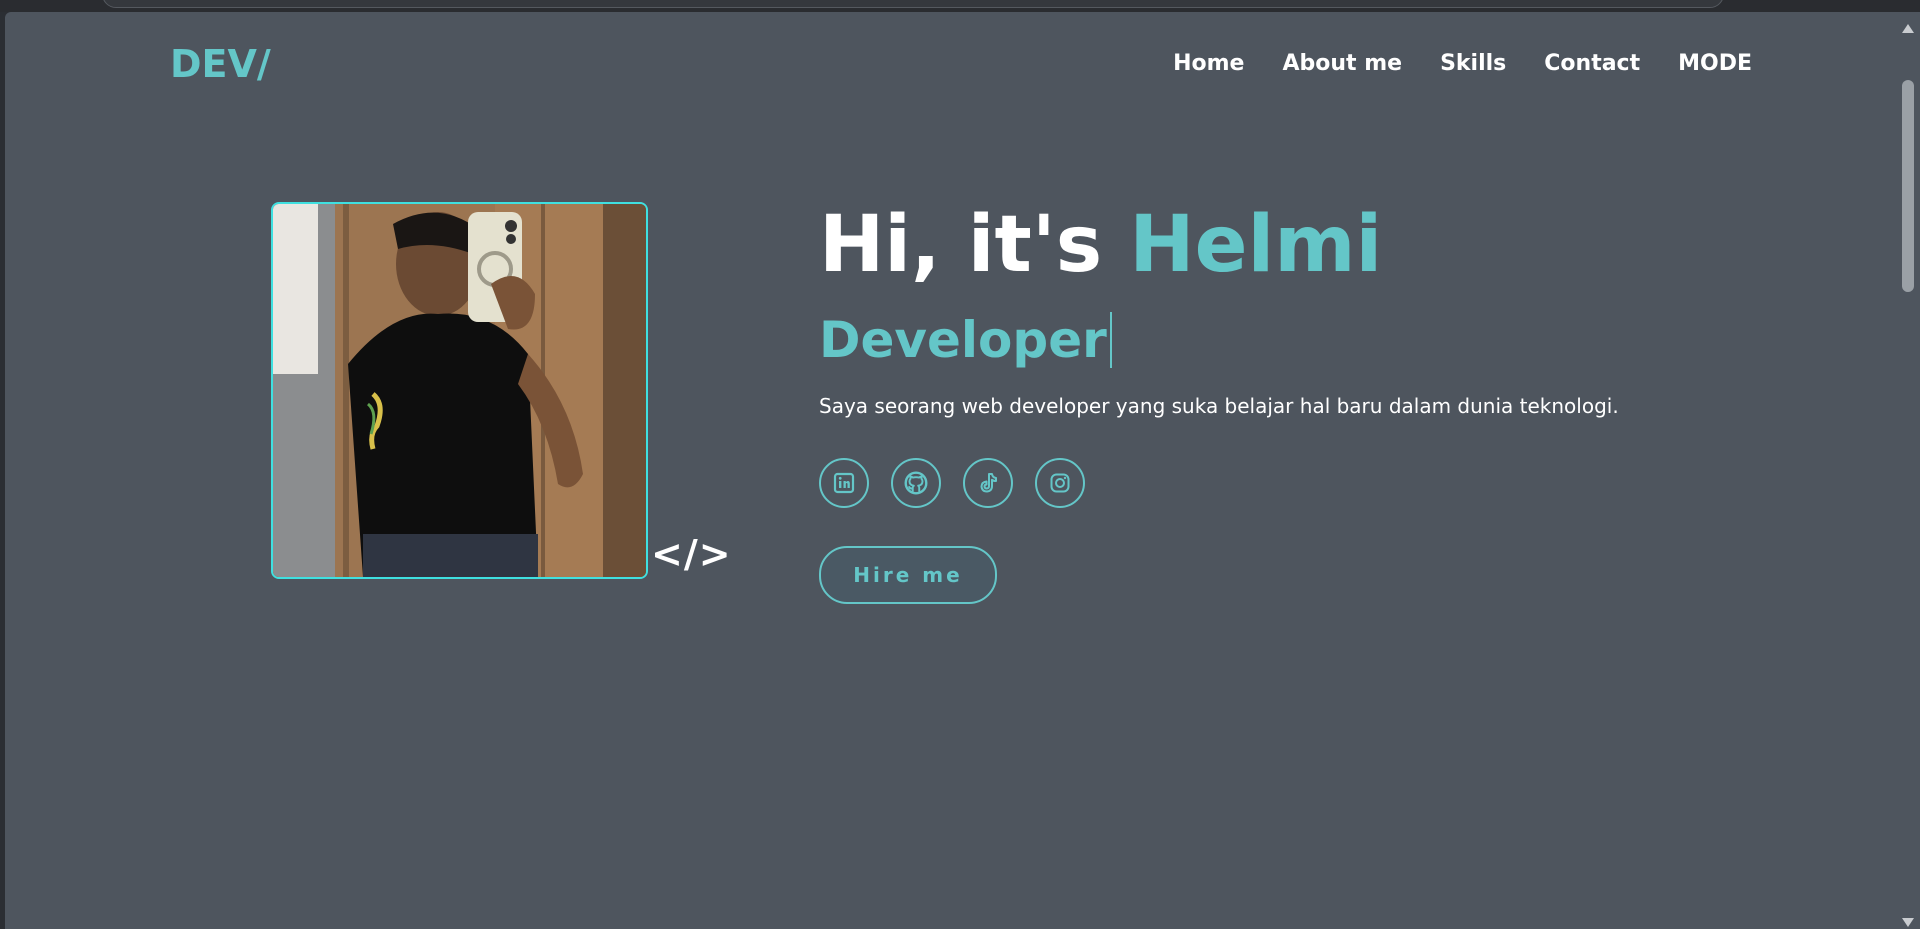 The height and width of the screenshot is (929, 1920). Describe the element at coordinates (963, 340) in the screenshot. I see `role-text: Developer` at that location.